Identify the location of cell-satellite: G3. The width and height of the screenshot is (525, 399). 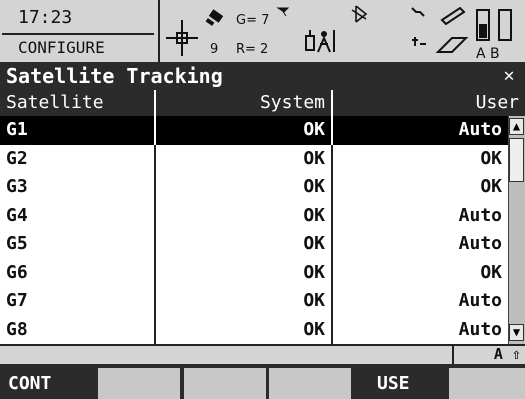
(78, 187).